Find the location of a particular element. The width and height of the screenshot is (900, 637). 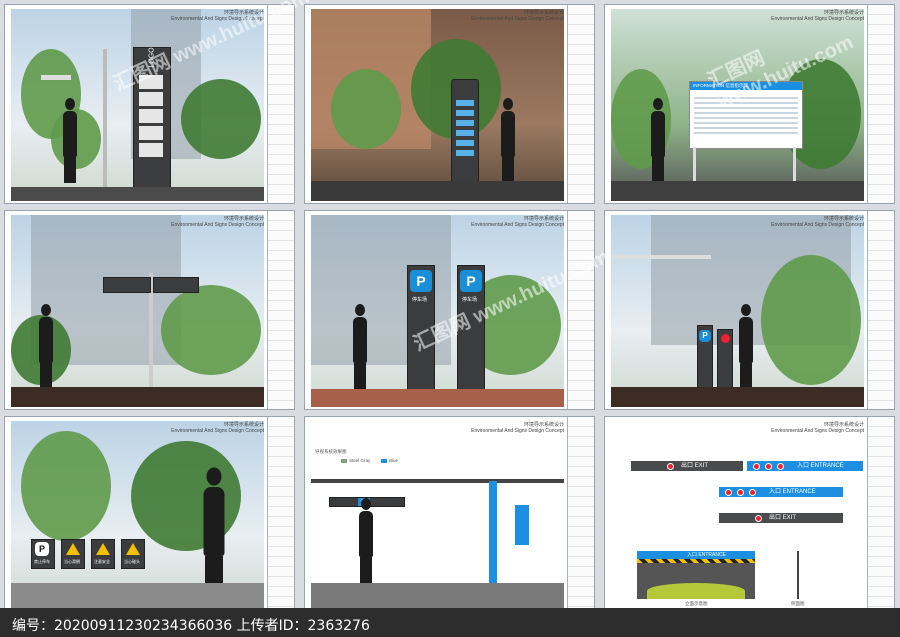

direction-arm-left is located at coordinates (127, 285).